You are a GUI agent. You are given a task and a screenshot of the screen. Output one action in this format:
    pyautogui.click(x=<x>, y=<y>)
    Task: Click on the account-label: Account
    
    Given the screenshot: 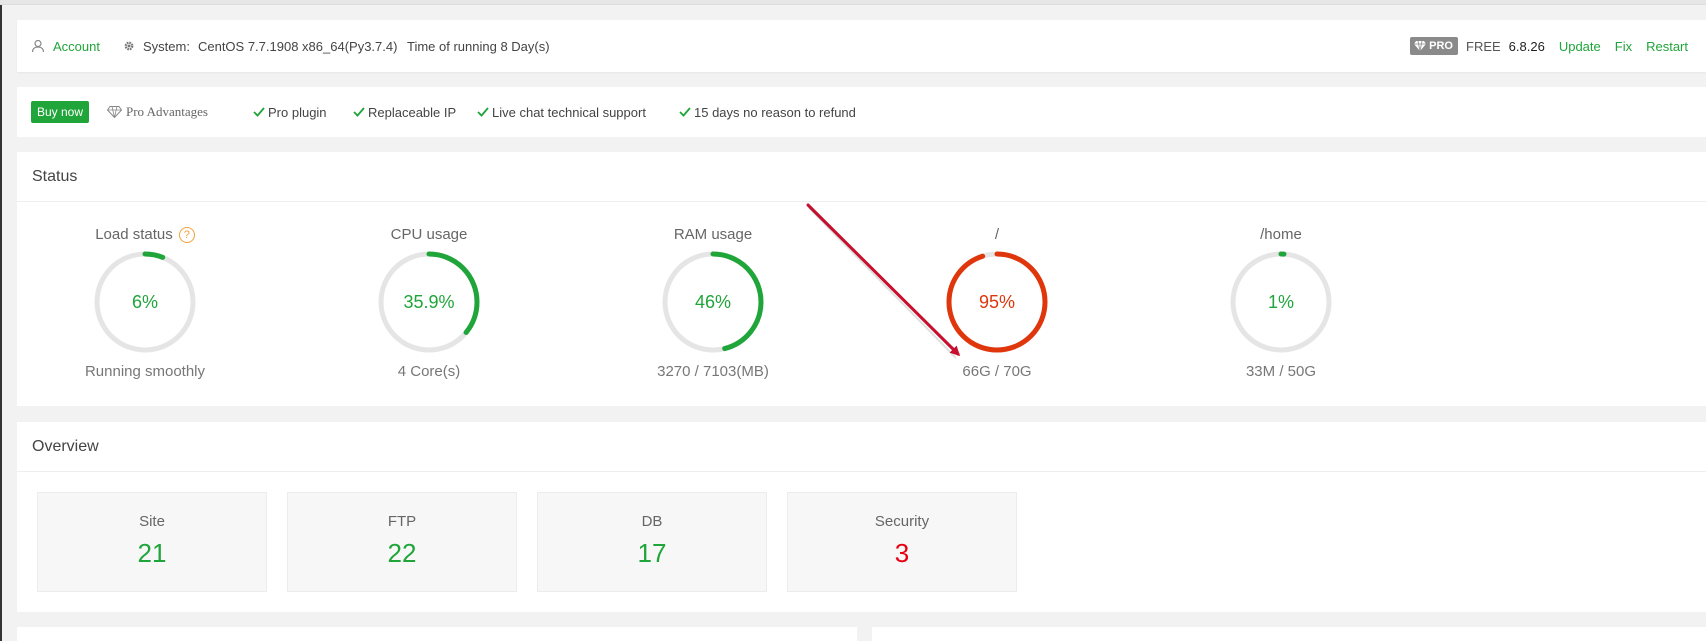 What is the action you would take?
    pyautogui.click(x=76, y=46)
    